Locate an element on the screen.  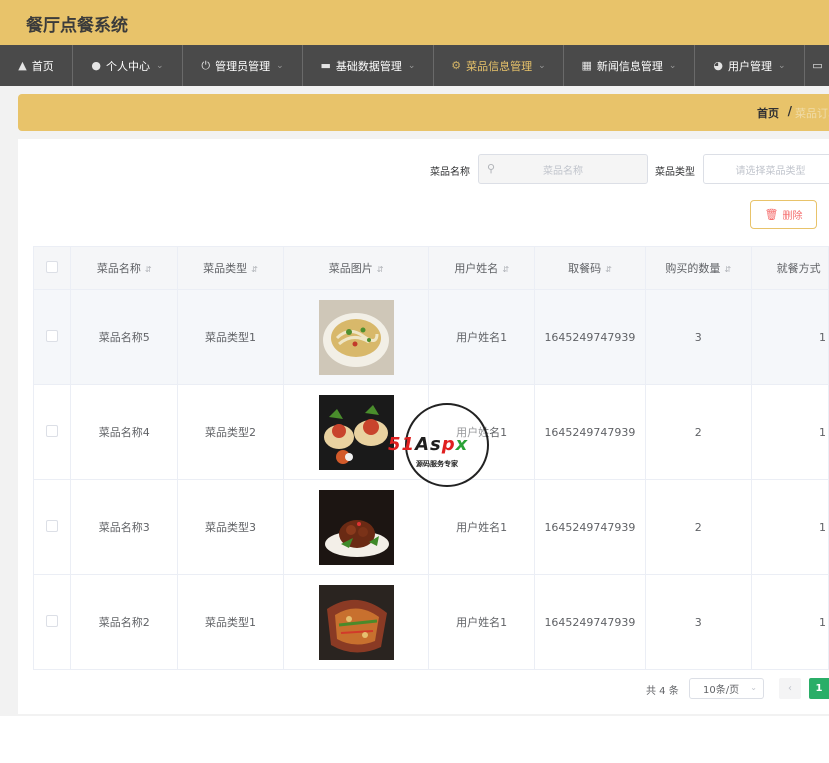
watermark-brand-p: p is located at coordinates (448, 444).